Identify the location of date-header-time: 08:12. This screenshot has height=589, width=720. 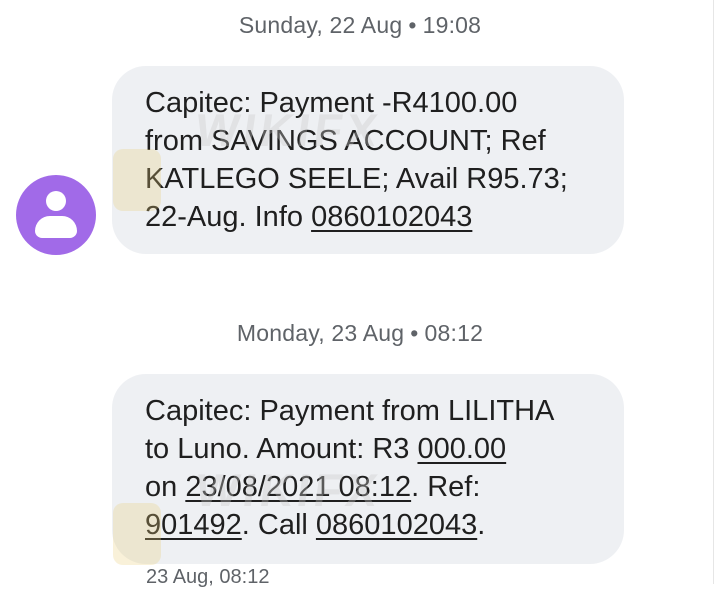
(454, 333).